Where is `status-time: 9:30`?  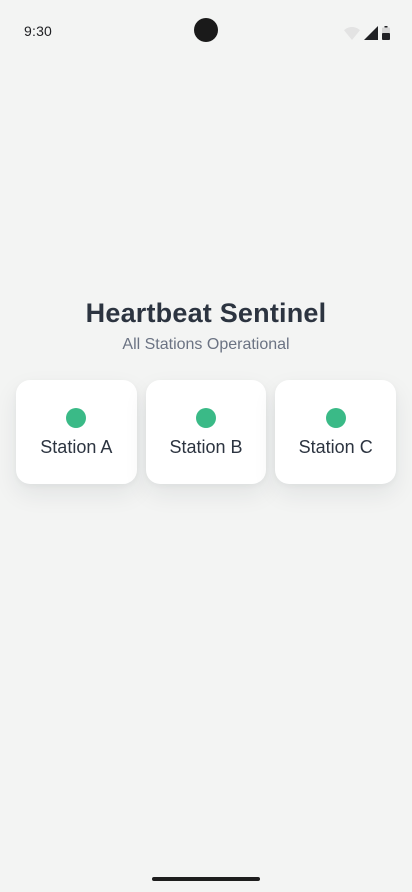
status-time: 9:30 is located at coordinates (38, 31).